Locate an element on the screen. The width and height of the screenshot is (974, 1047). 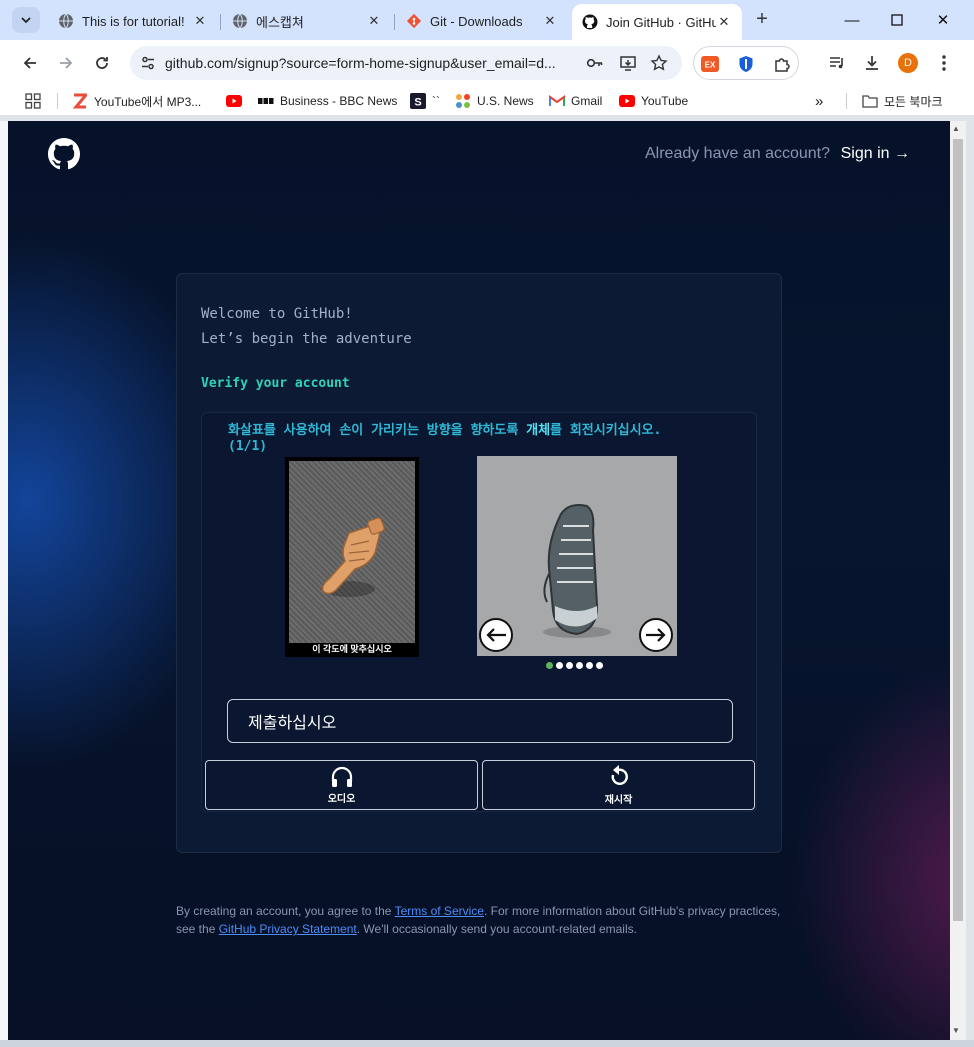
adventure-line: Let’s begin the adventure is located at coordinates (306, 339).